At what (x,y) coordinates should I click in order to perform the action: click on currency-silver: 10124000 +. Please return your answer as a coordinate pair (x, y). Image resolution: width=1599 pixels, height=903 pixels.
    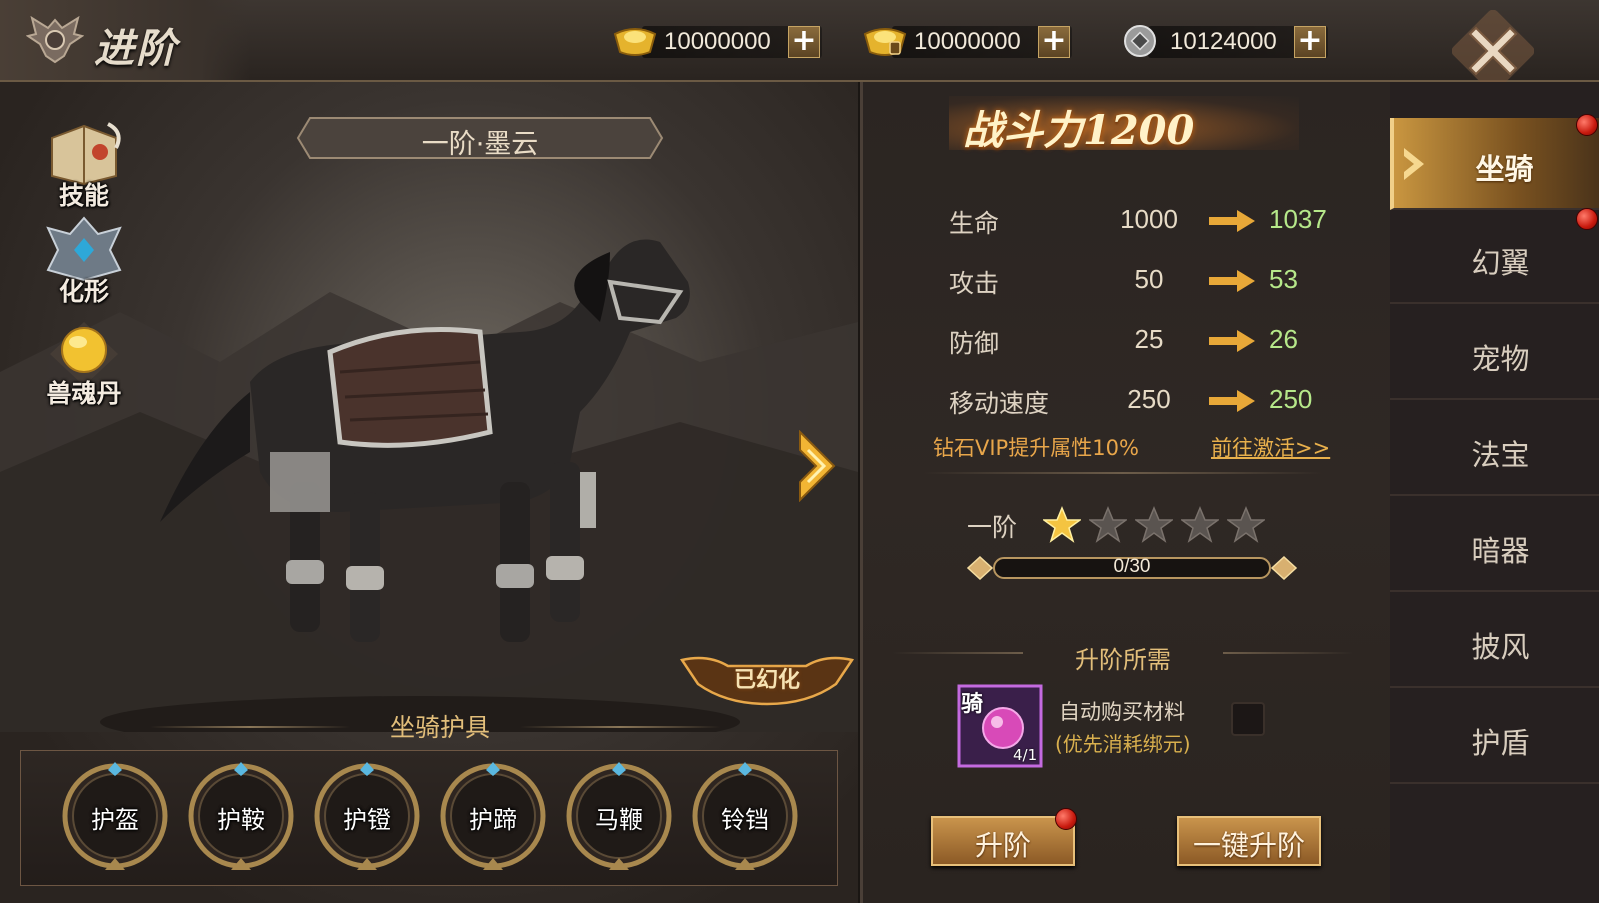
    Looking at the image, I should click on (1226, 42).